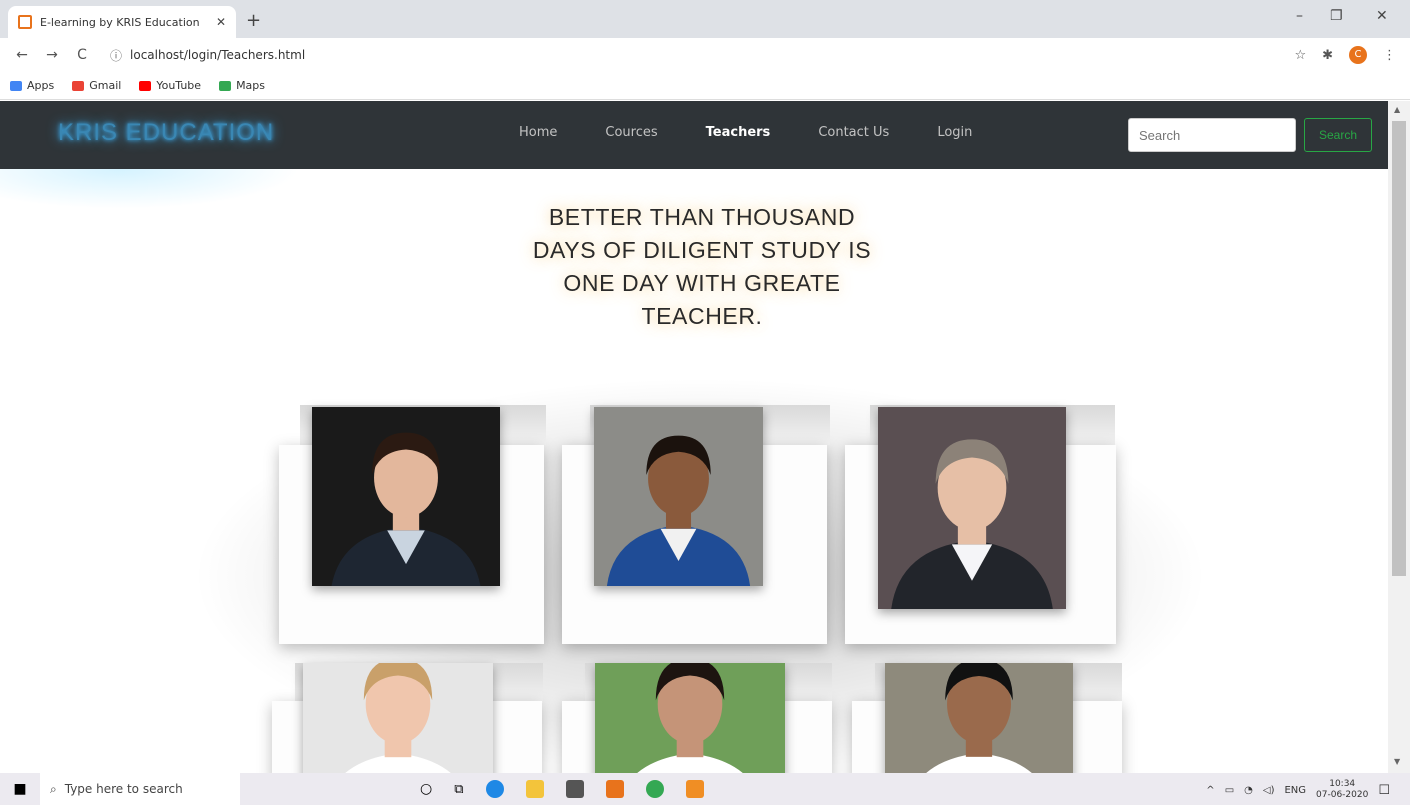 The image size is (1410, 805). What do you see at coordinates (1384, 790) in the screenshot?
I see `notification-icon: ☐` at bounding box center [1384, 790].